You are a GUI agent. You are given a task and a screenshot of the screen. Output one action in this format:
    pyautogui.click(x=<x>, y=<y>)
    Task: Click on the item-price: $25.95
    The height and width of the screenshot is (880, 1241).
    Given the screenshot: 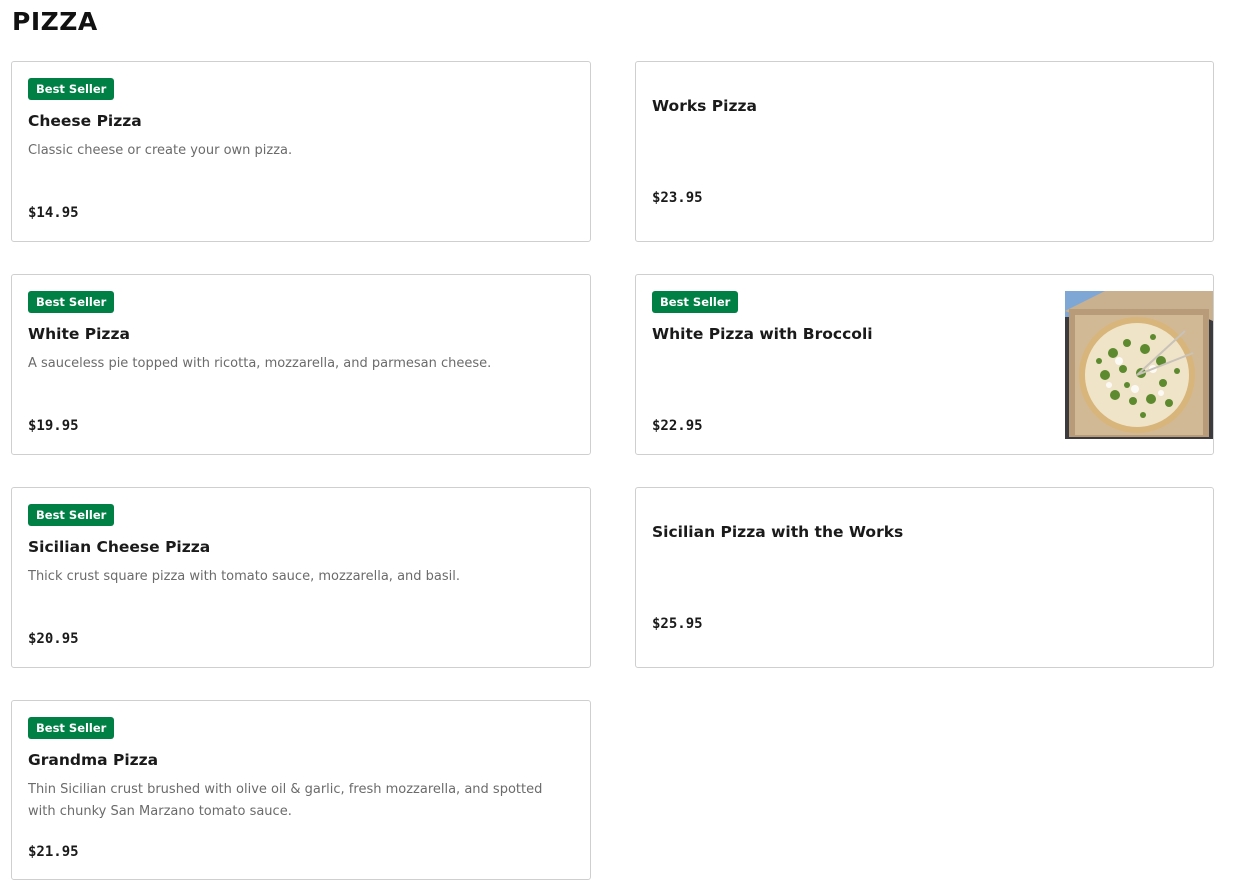 What is the action you would take?
    pyautogui.click(x=677, y=624)
    